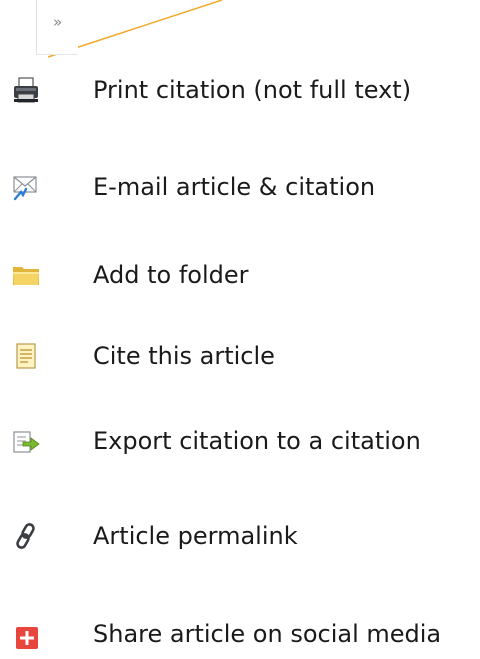  What do you see at coordinates (171, 275) in the screenshot?
I see `tool-label: Add to folder` at bounding box center [171, 275].